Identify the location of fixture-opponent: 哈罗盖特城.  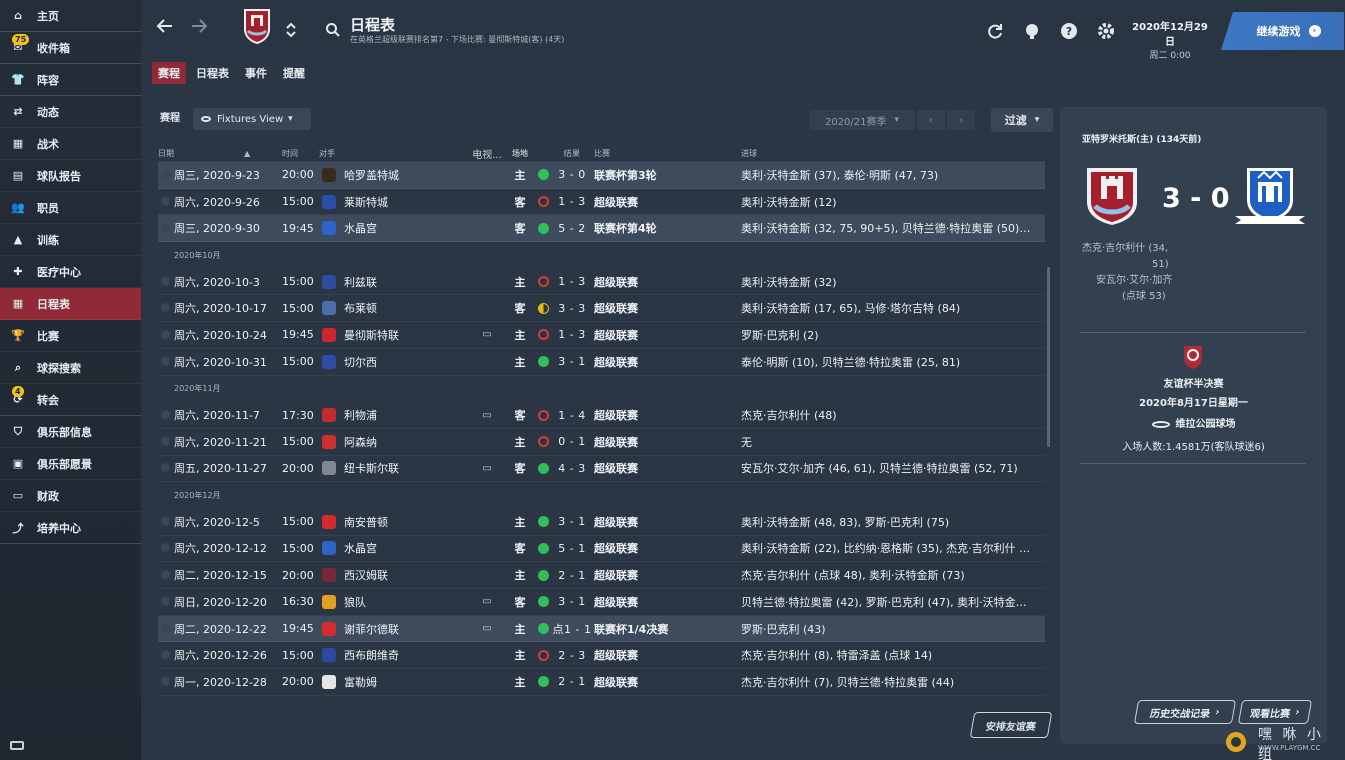
(393, 175).